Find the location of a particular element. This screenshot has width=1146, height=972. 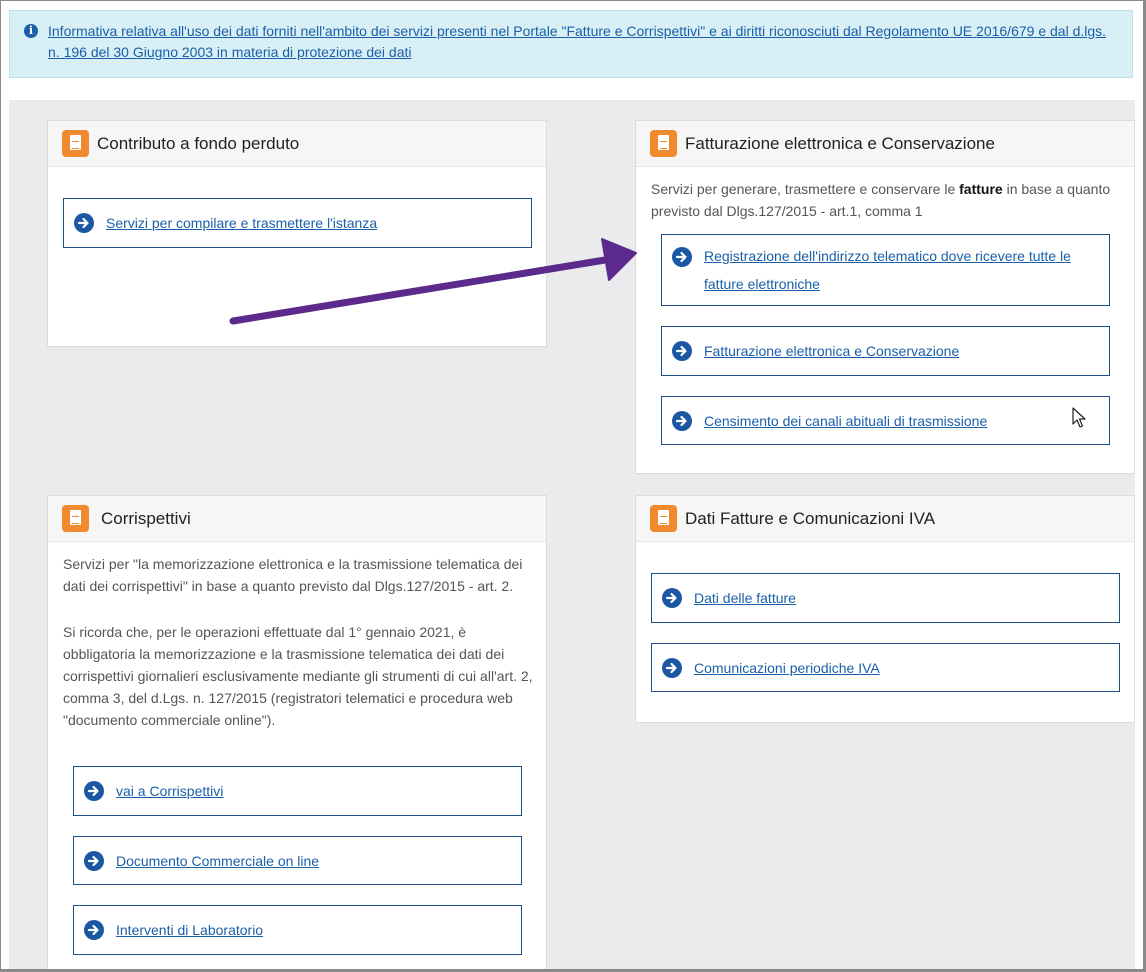

link-label: Fatturazione elettronica e Conservazione is located at coordinates (832, 351).